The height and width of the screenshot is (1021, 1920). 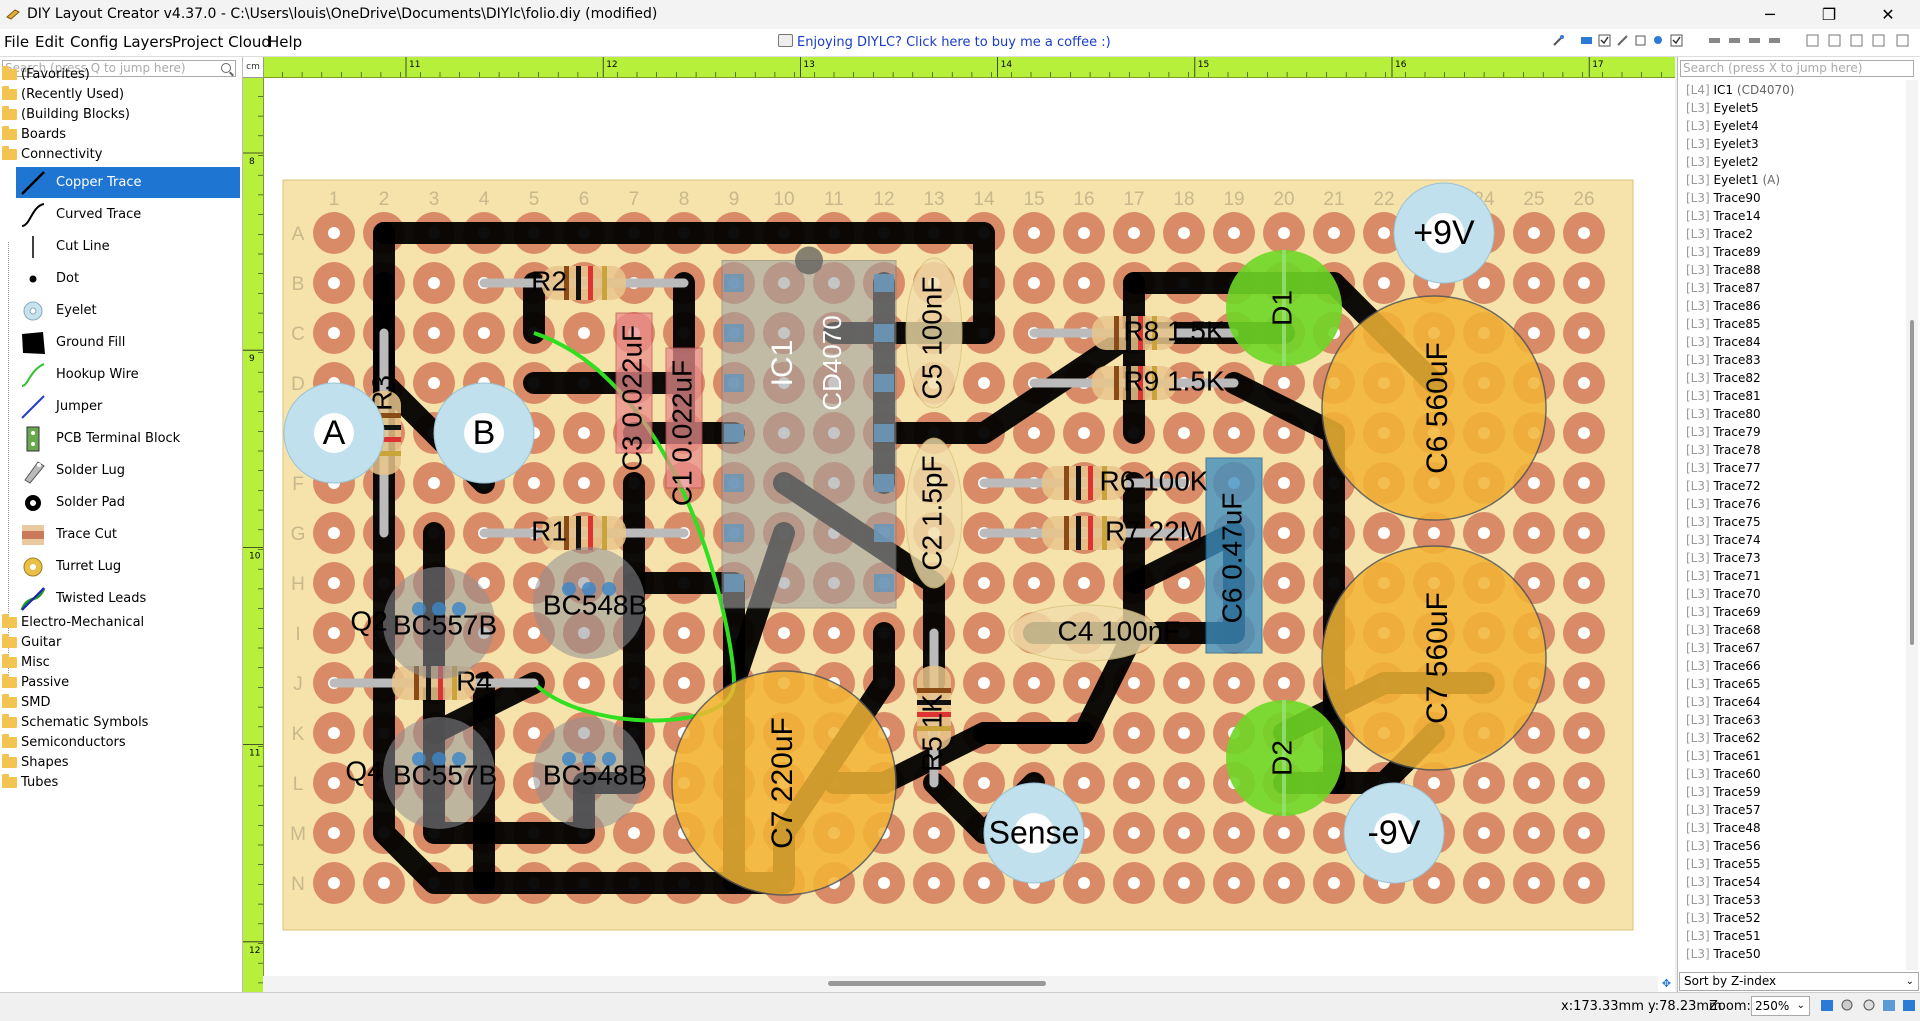 What do you see at coordinates (1719, 234) in the screenshot?
I see `explorer-item: [L3] Trace2` at bounding box center [1719, 234].